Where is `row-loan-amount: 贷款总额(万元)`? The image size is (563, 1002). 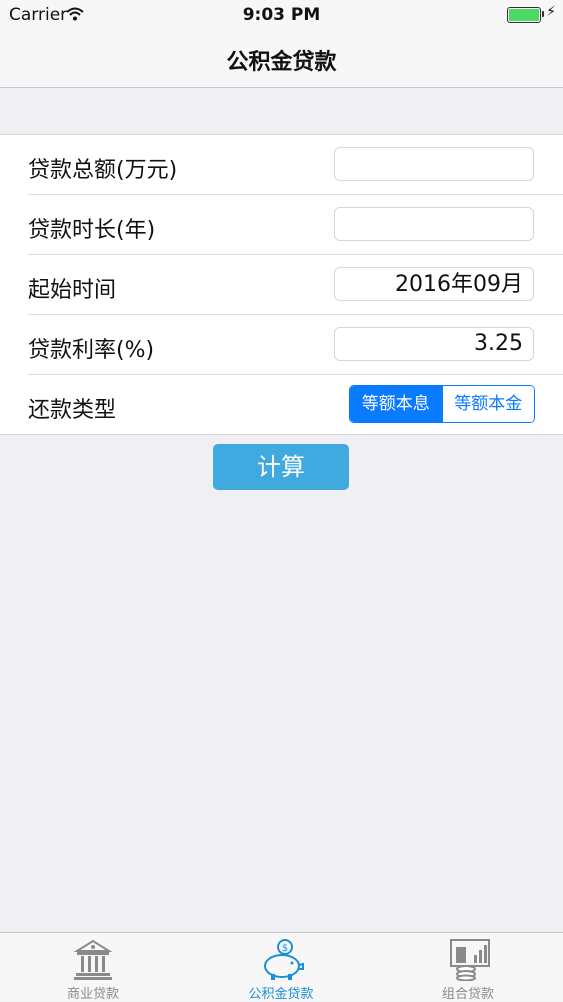
row-loan-amount: 贷款总额(万元) is located at coordinates (281, 165).